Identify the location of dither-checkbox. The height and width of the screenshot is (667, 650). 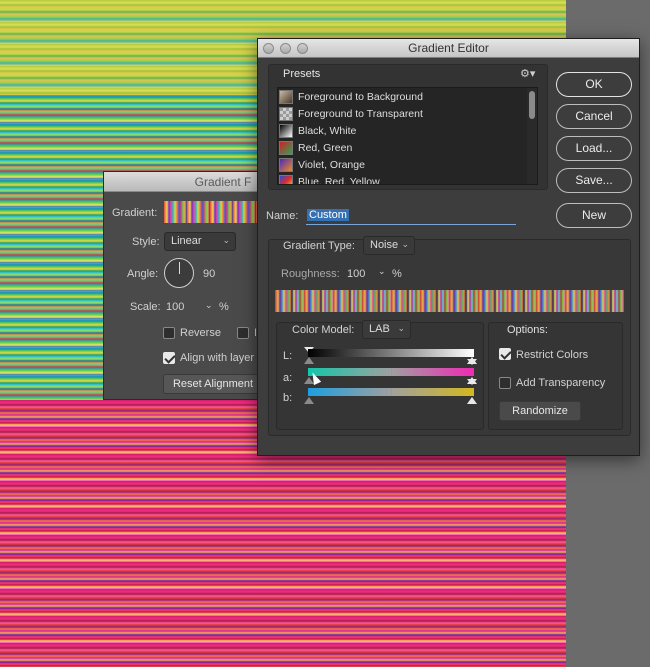
(243, 333).